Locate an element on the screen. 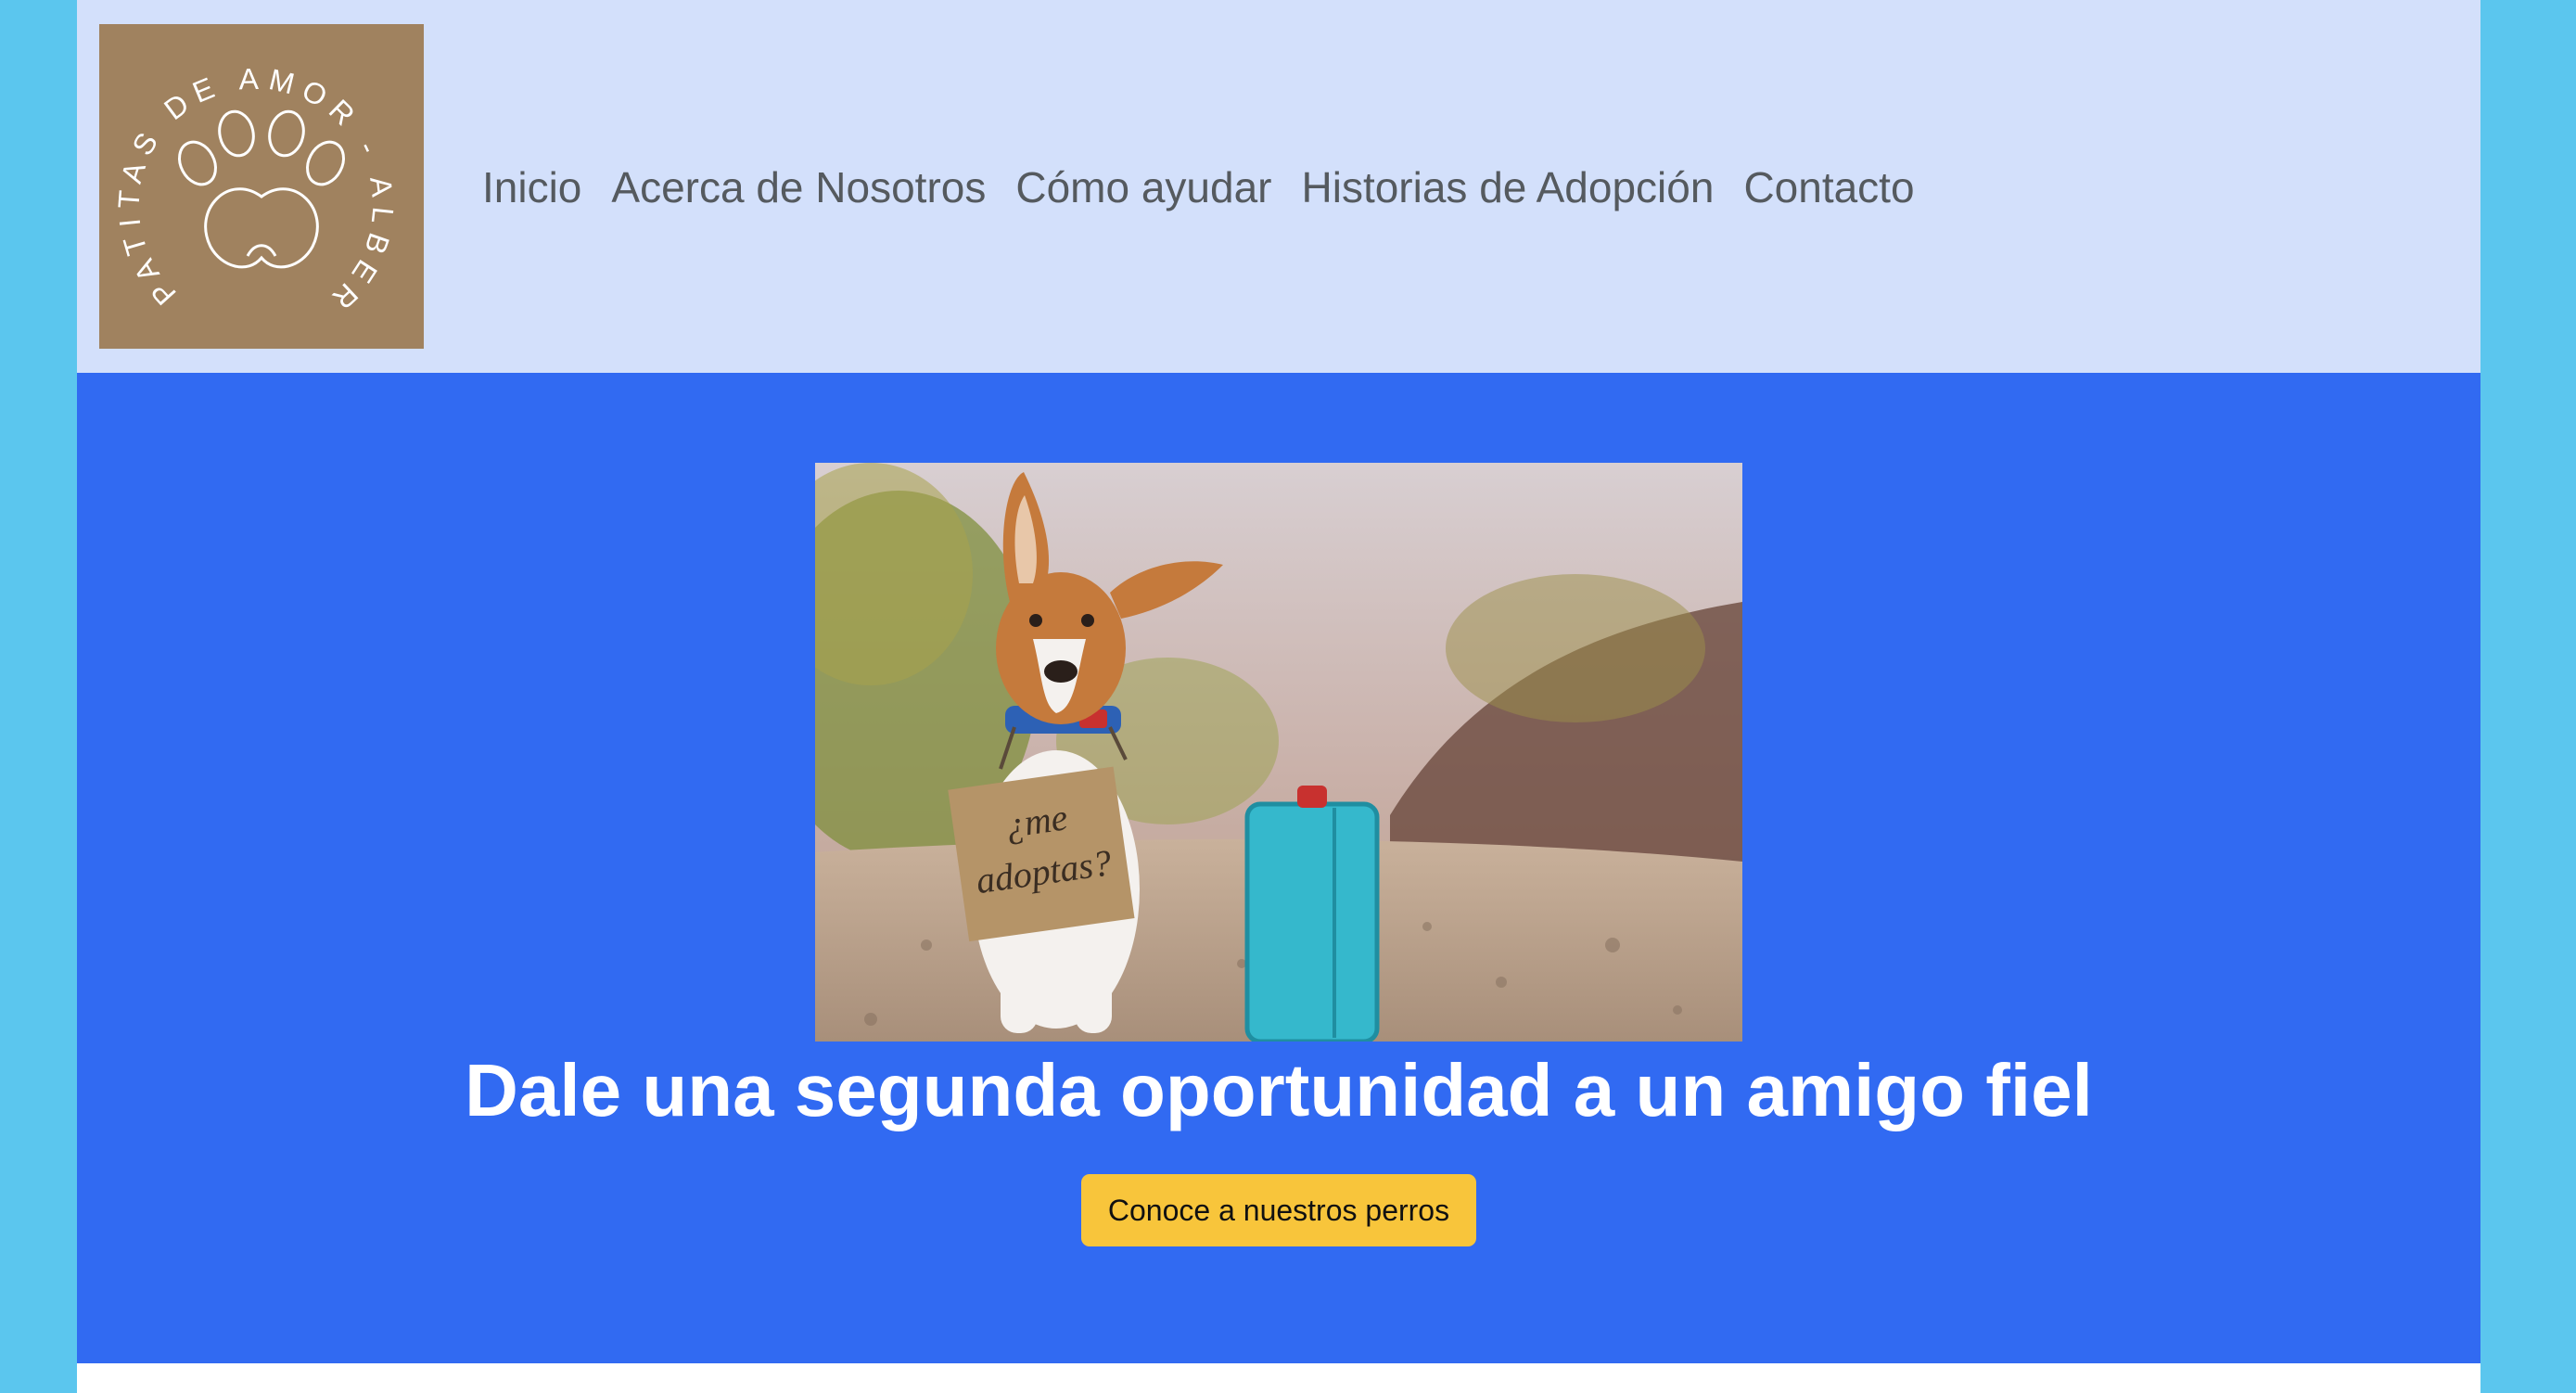 The height and width of the screenshot is (1393, 2576). meet-our-dogs-button: Conoce a nuestros perros is located at coordinates (1278, 1210).